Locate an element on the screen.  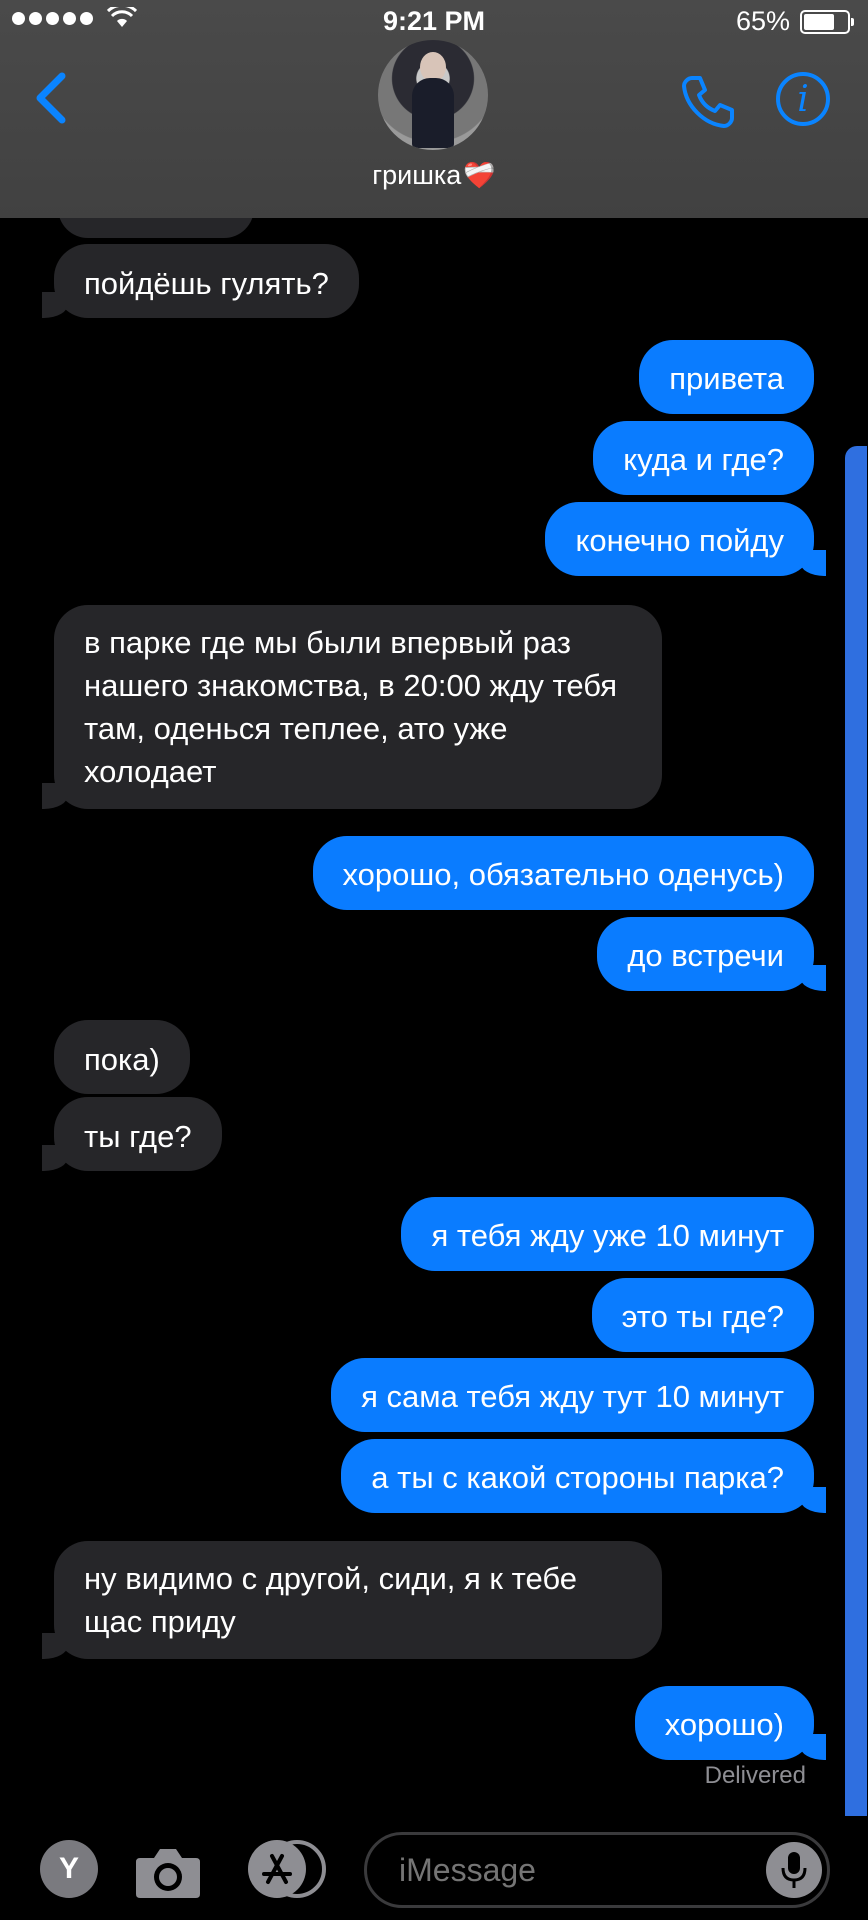
contact-name-text: гришка is located at coordinates (417, 175).